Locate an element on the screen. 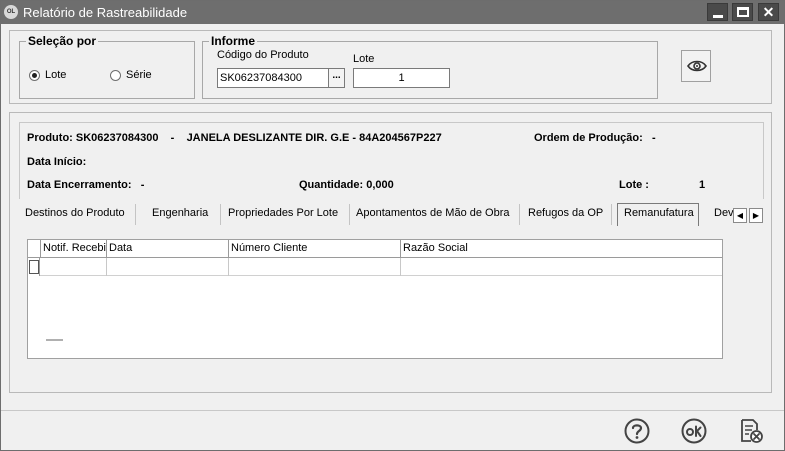 This screenshot has height=451, width=785. ok-button is located at coordinates (694, 431).